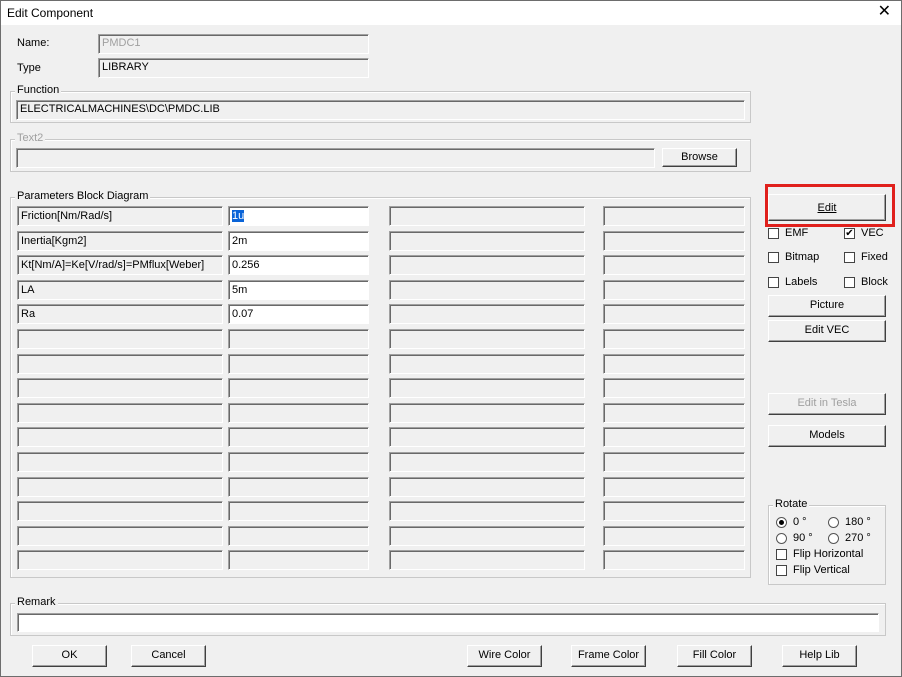  I want to click on flip-vertical-checkbox, so click(781, 570).